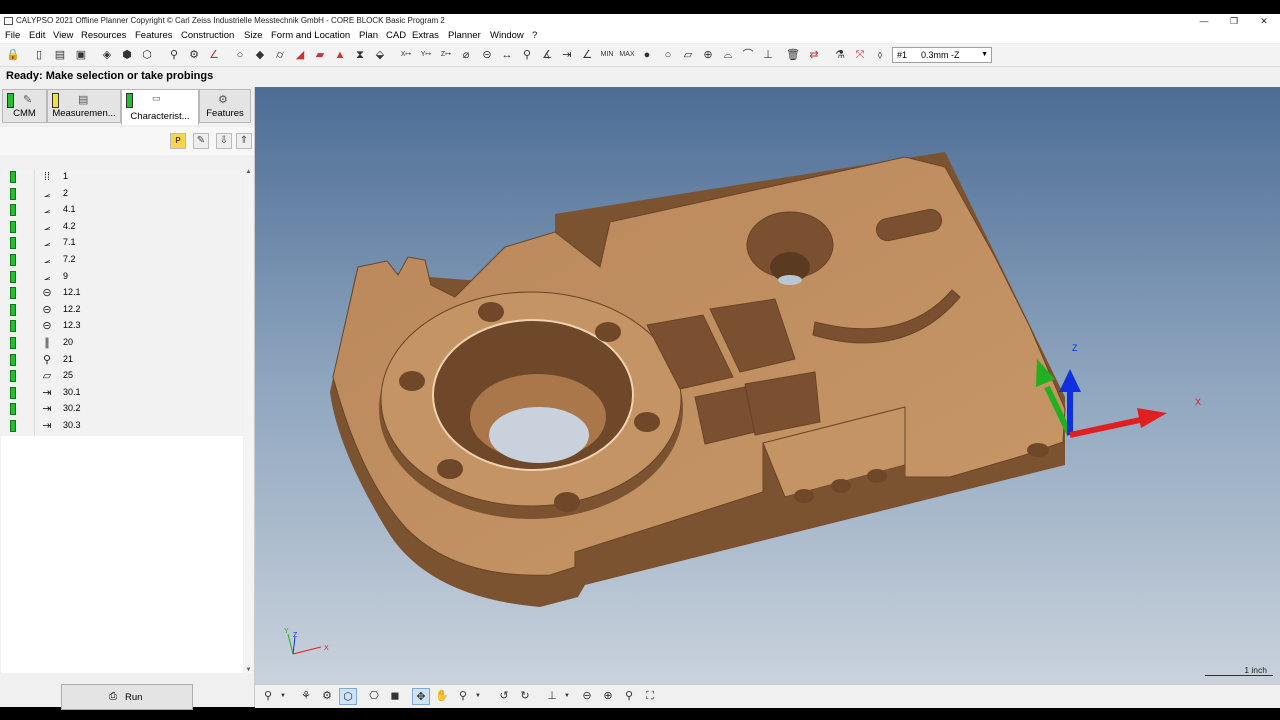 This screenshot has width=1280, height=720. I want to click on angle-icon: ∡, so click(547, 55).